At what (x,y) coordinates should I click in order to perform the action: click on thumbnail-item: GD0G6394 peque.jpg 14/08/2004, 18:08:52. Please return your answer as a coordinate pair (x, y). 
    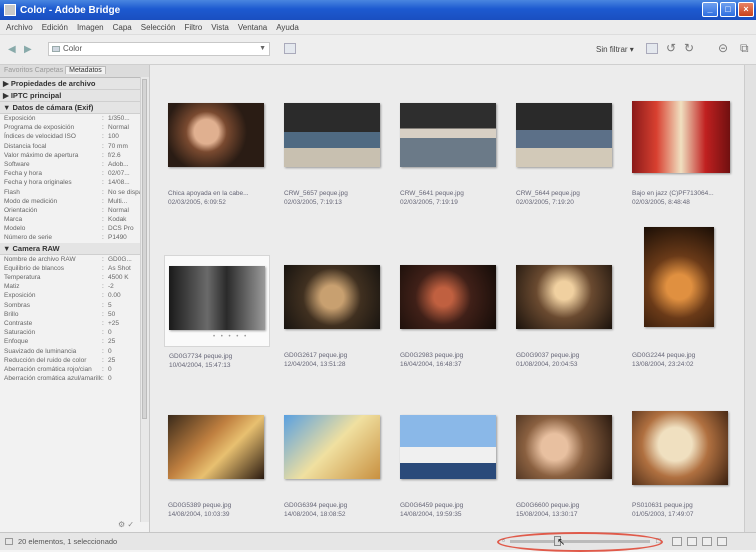
    Looking at the image, I should click on (333, 461).